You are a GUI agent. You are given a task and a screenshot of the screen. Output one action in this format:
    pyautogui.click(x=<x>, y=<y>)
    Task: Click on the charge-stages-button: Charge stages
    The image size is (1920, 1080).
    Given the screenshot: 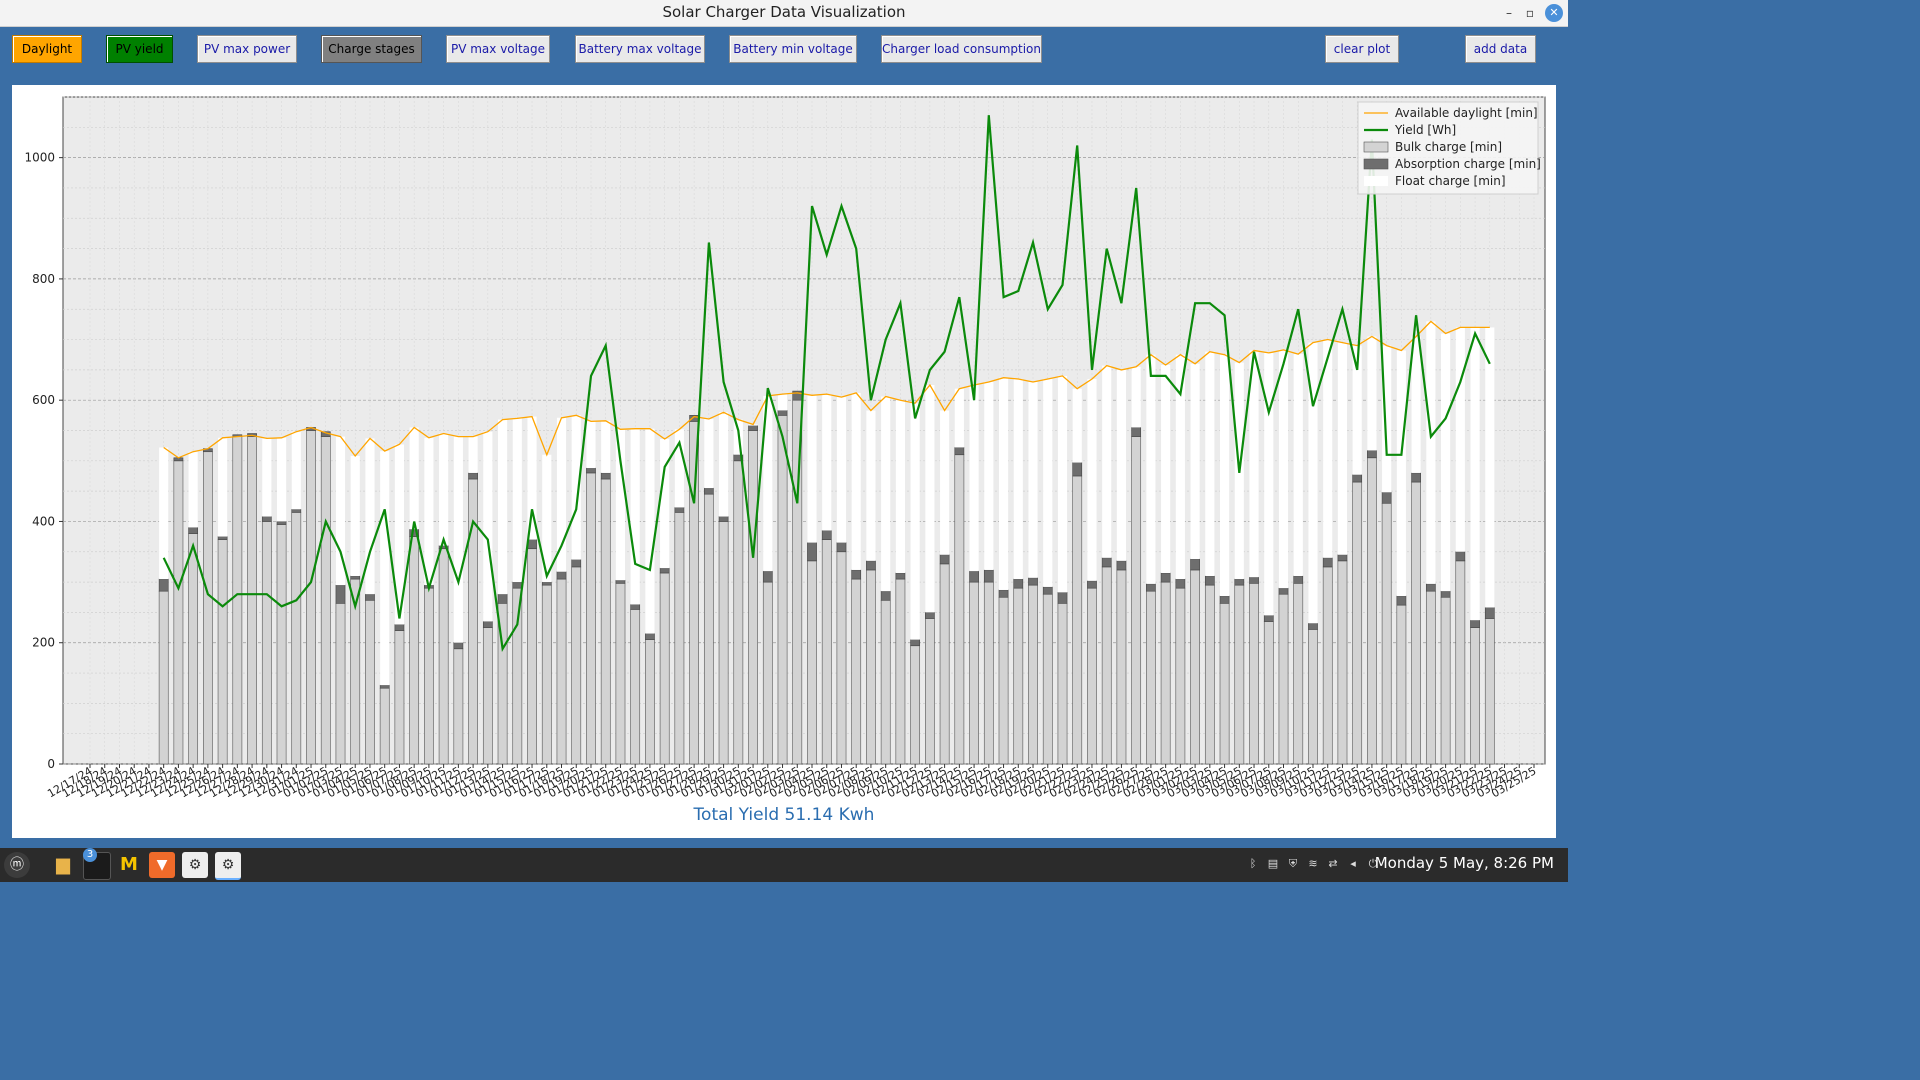 What is the action you would take?
    pyautogui.click(x=371, y=49)
    